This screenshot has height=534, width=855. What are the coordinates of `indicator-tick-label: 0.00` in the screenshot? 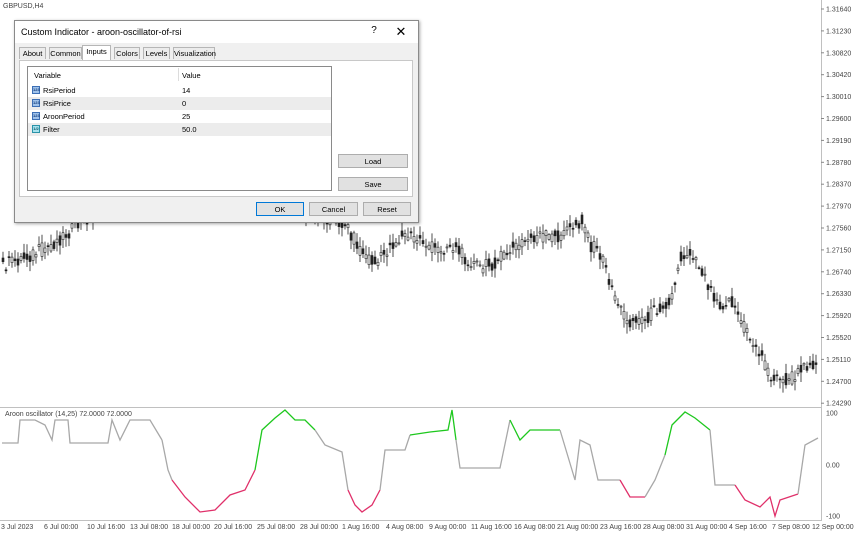 It's located at (833, 466).